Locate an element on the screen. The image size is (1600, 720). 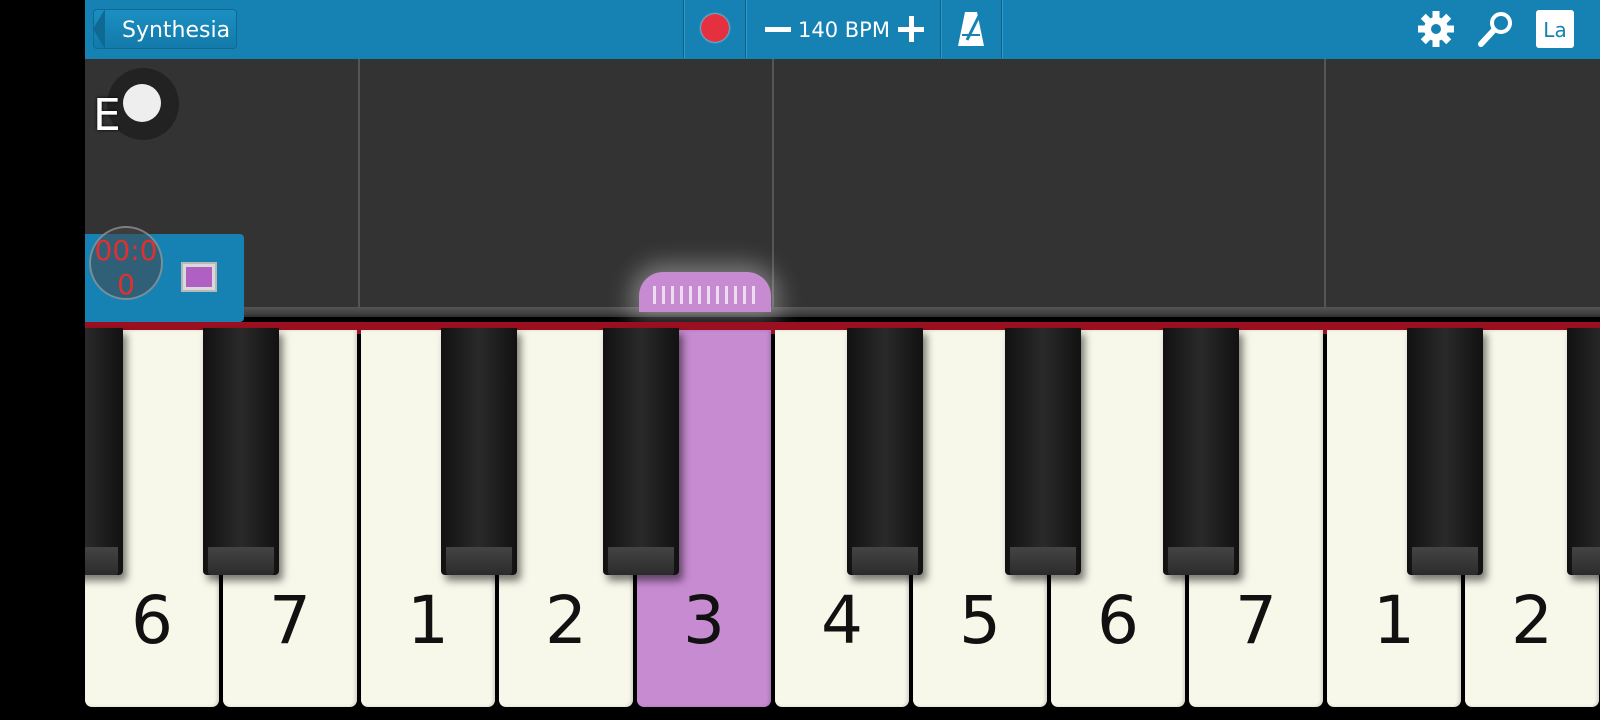
key-number: 5 is located at coordinates (980, 620).